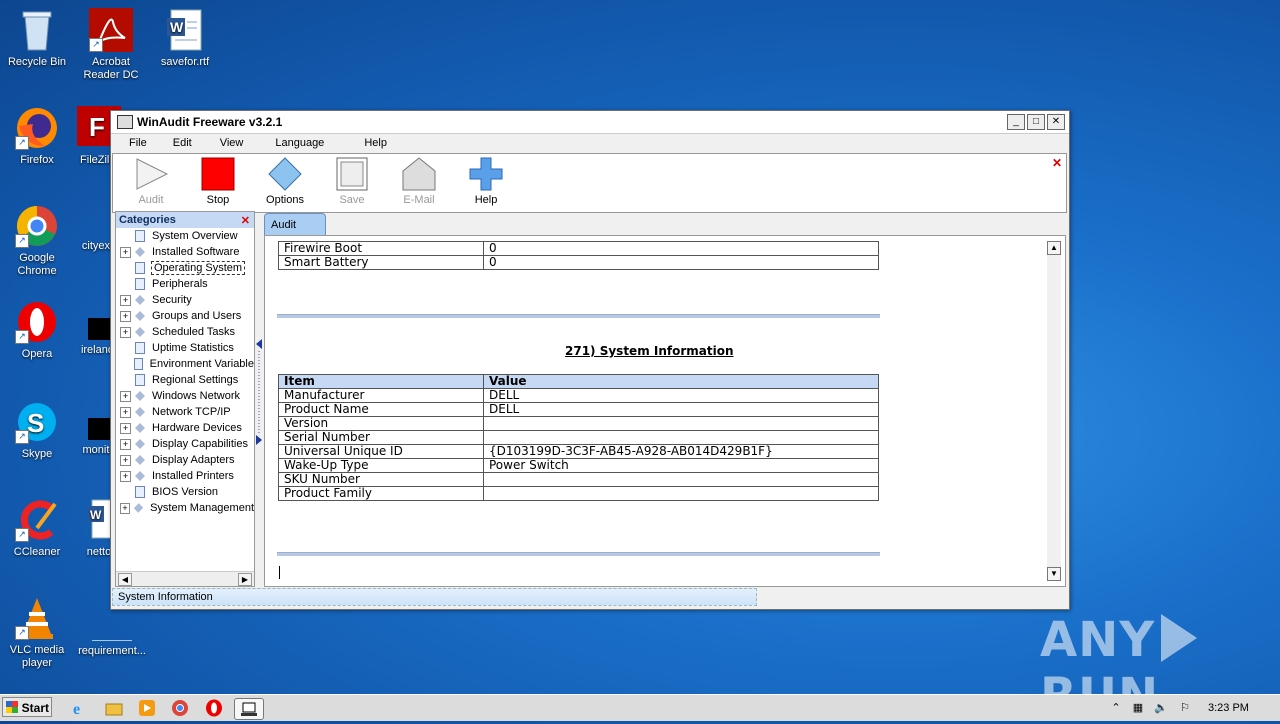  What do you see at coordinates (37, 62) in the screenshot?
I see `desktop-icon-label: Recycle Bin` at bounding box center [37, 62].